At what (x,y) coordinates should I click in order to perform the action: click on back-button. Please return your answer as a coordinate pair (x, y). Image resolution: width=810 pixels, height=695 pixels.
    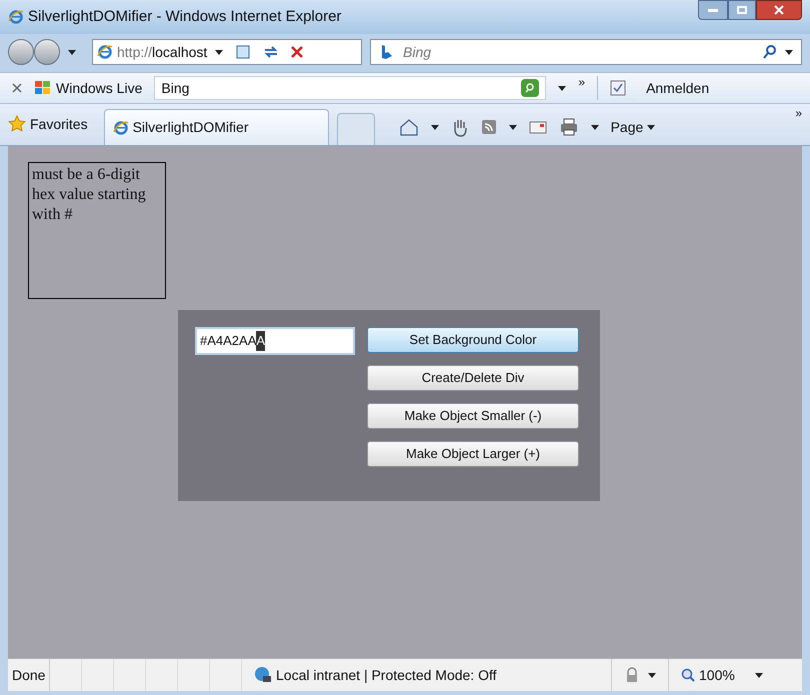
    Looking at the image, I should click on (21, 52).